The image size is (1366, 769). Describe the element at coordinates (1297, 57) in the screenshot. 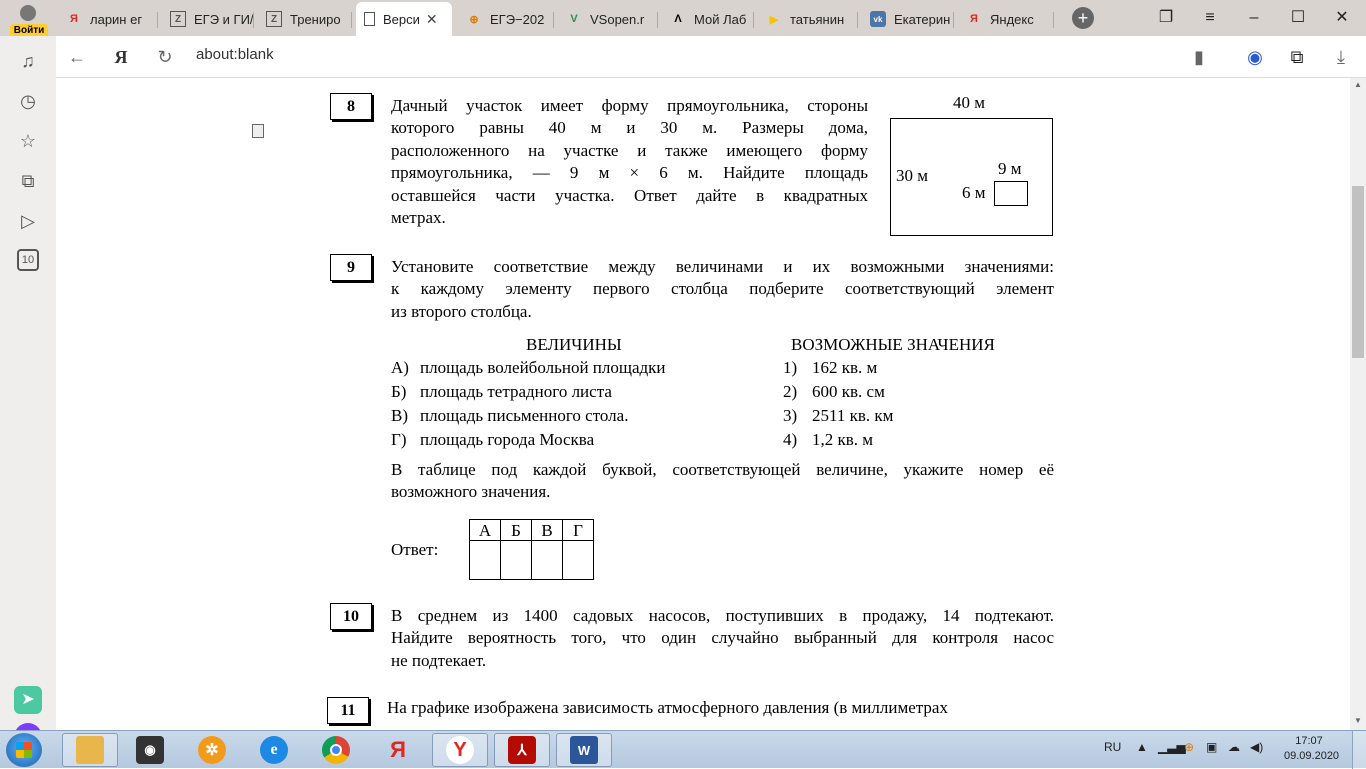

I see `protect-icon: ⧉` at that location.